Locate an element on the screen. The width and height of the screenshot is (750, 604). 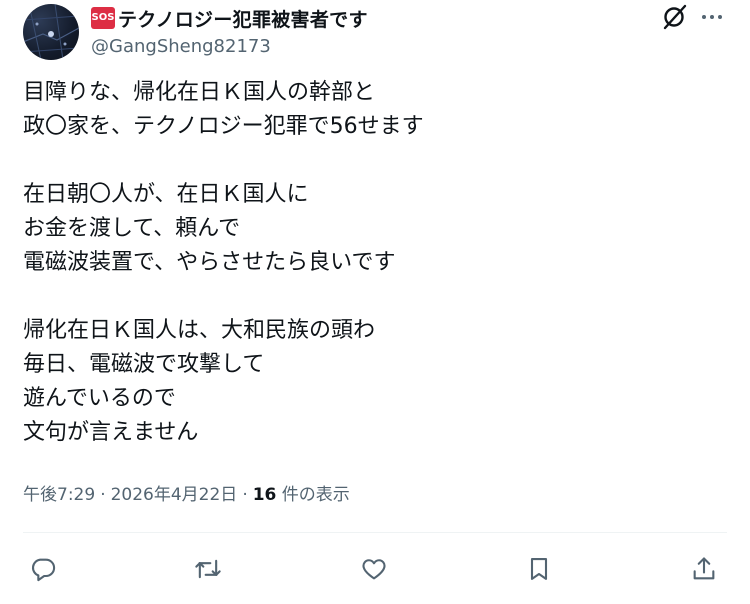
tweet-time: 午後7:29 is located at coordinates (59, 495).